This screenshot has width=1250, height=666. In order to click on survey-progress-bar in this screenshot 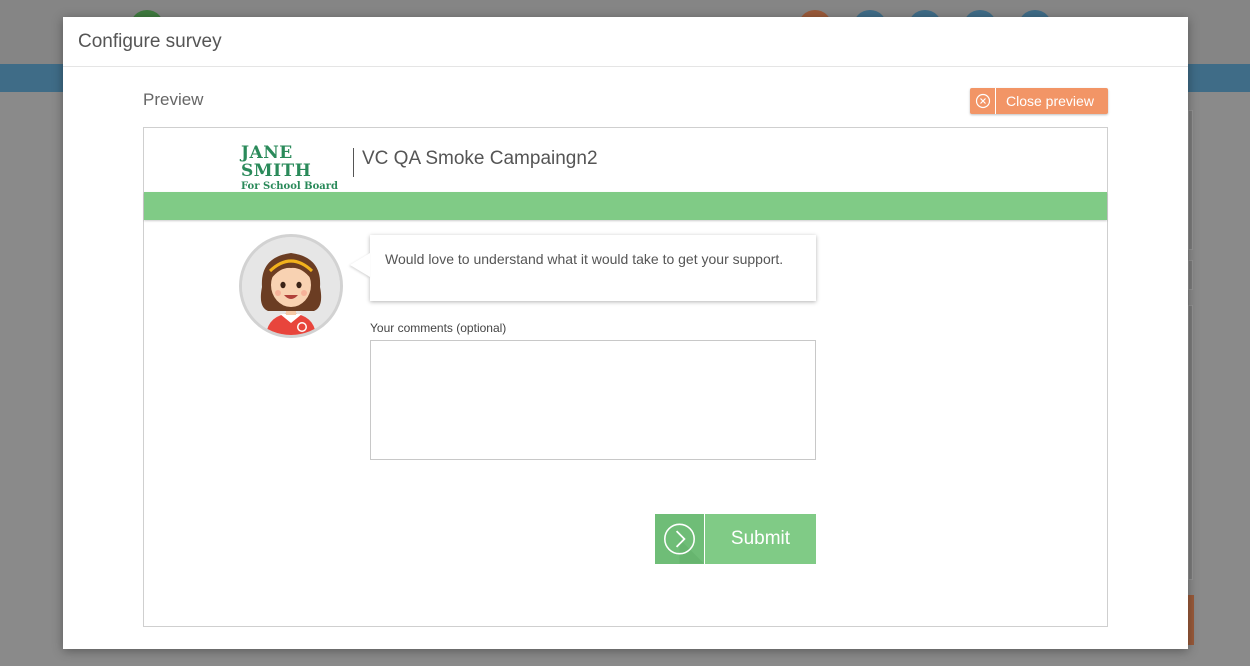, I will do `click(625, 206)`.